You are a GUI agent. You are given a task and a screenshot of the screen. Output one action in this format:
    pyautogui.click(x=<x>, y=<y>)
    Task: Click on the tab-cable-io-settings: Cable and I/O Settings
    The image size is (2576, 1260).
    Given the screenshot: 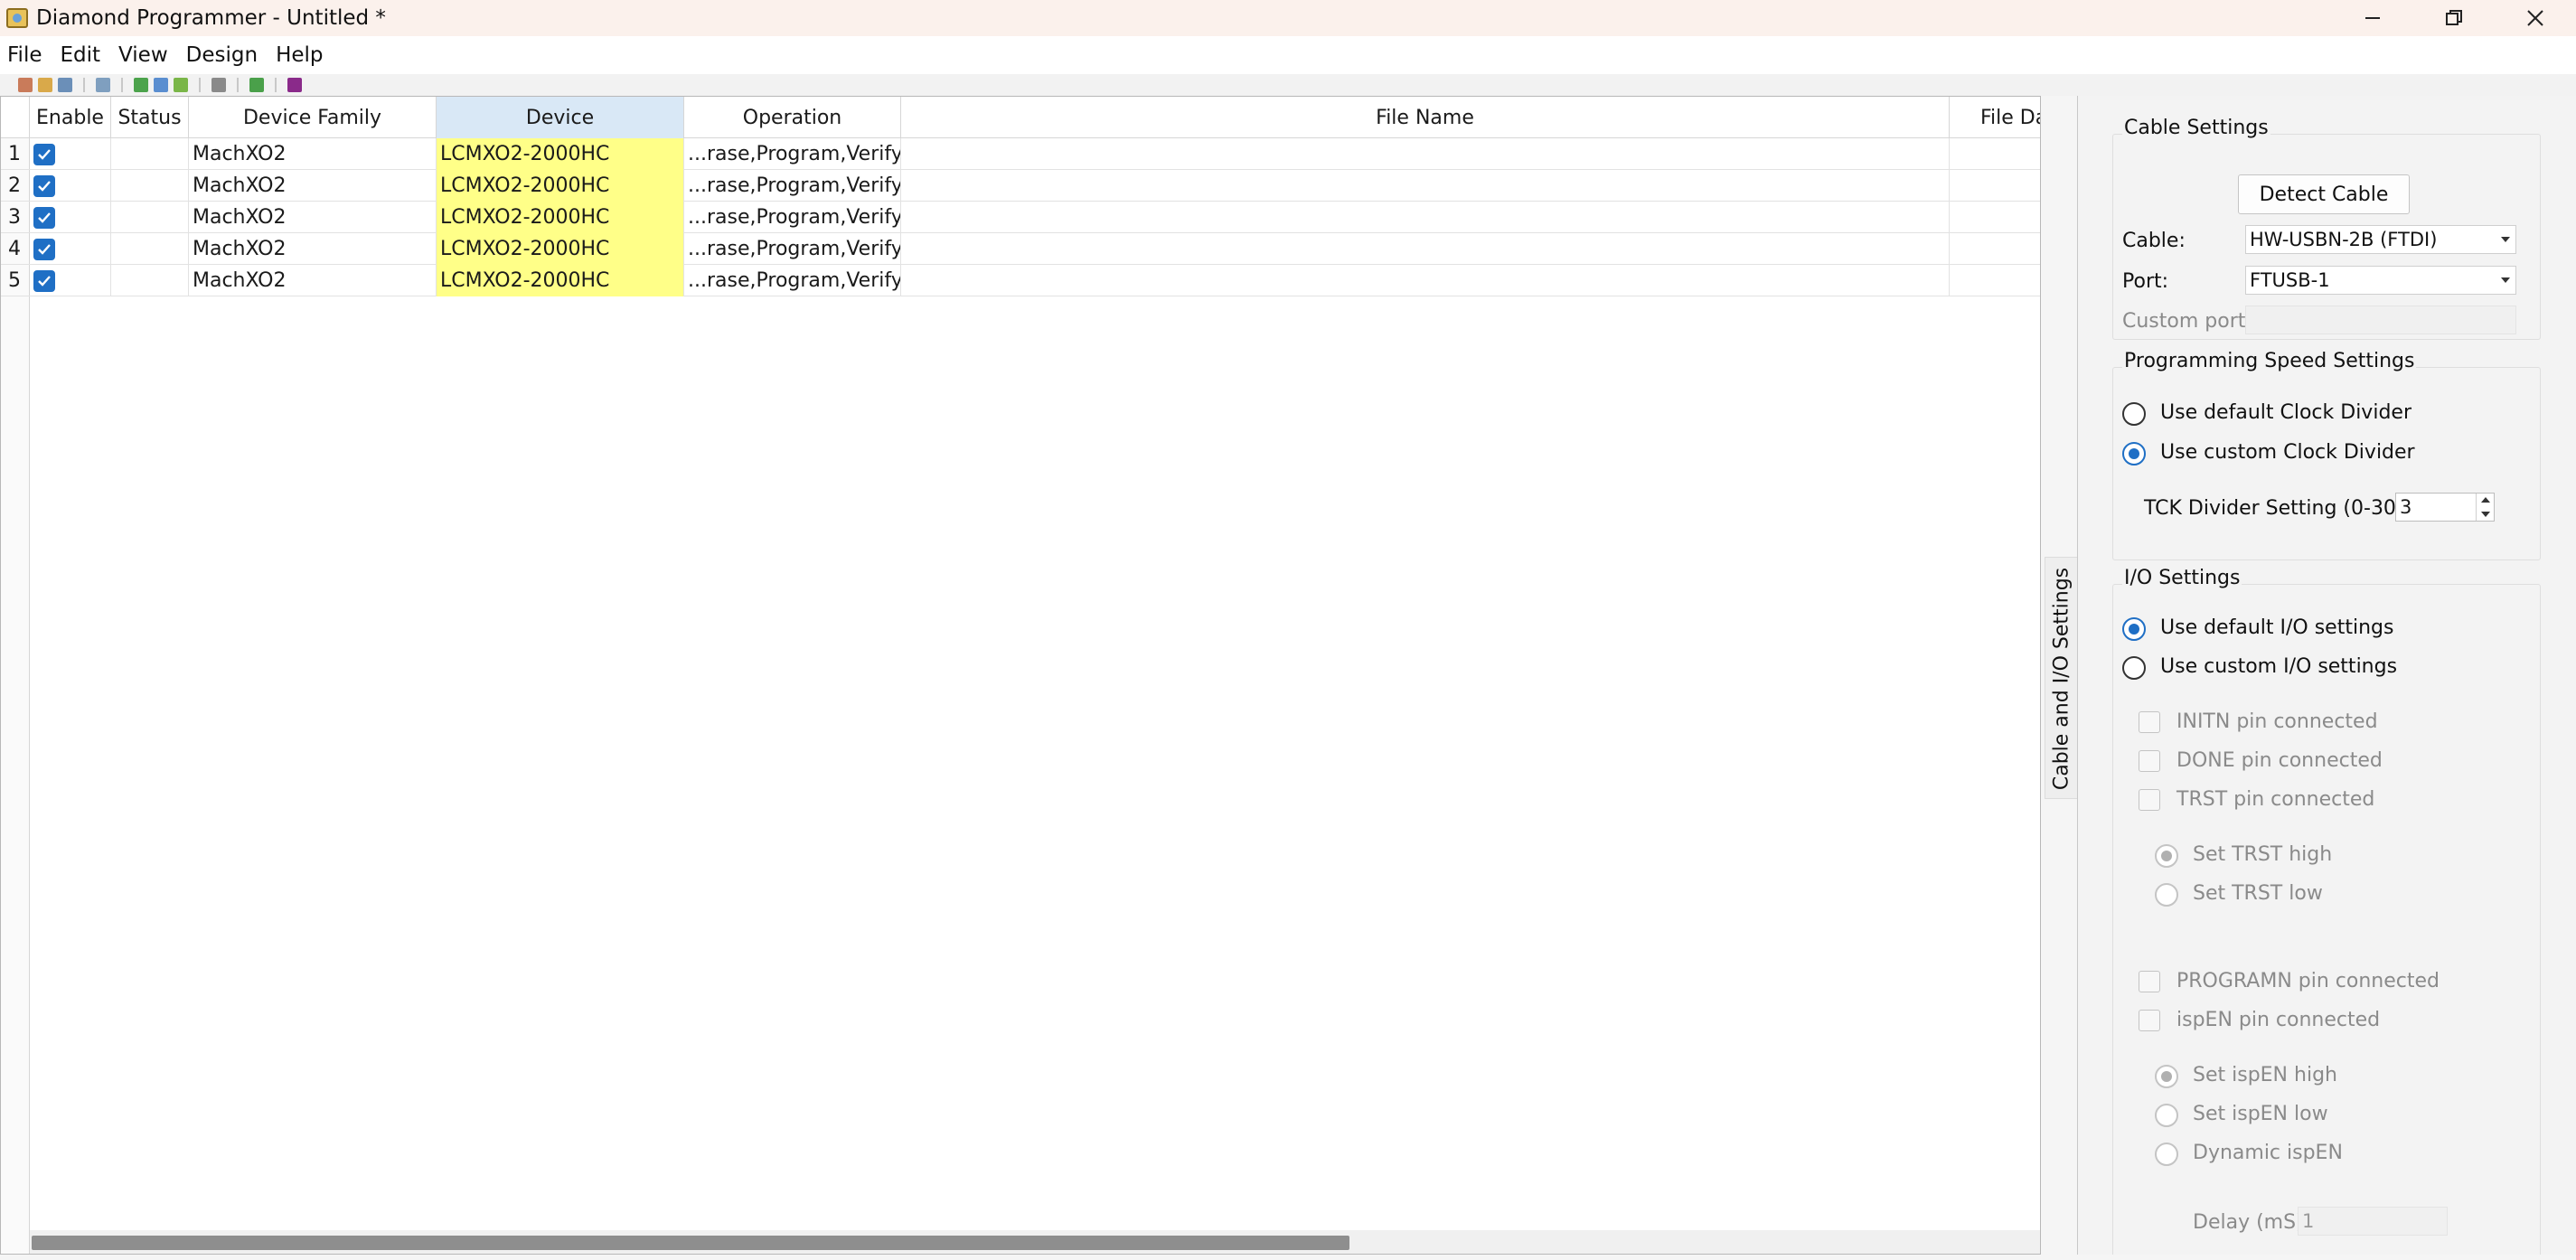 What is the action you would take?
    pyautogui.click(x=2061, y=678)
    